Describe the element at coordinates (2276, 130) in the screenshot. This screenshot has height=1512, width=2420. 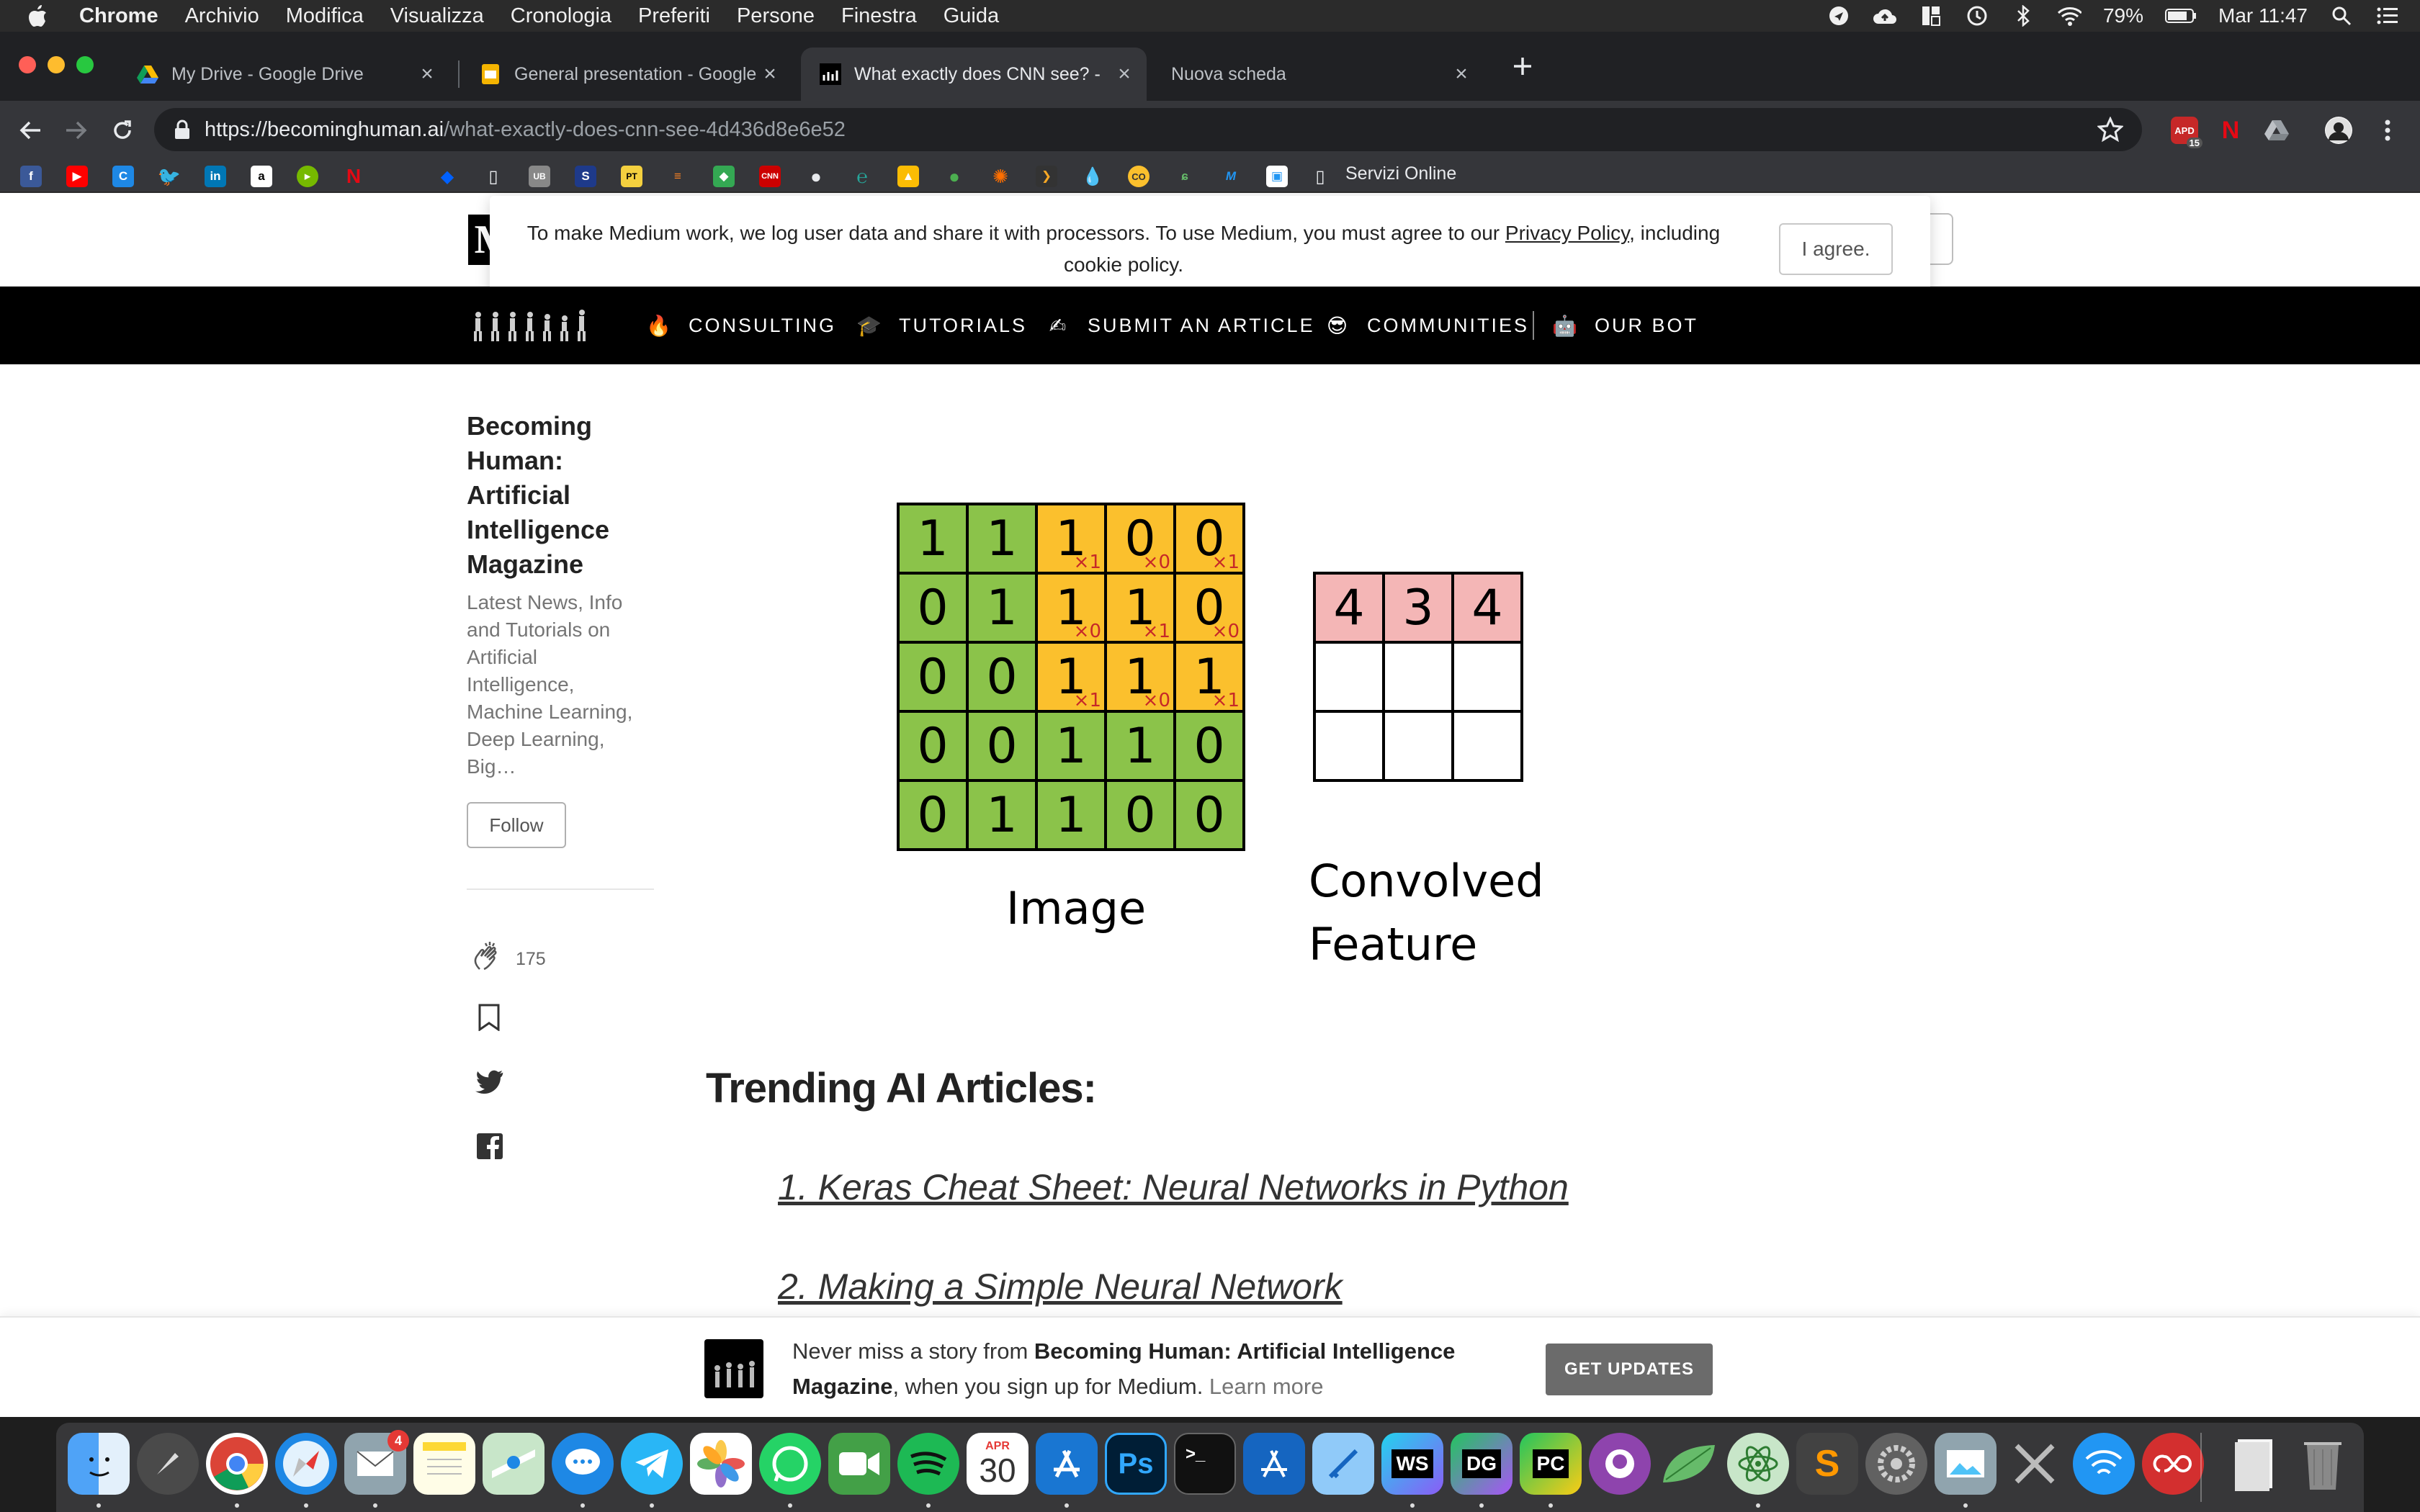
I see `google-drive-extension-icon` at that location.